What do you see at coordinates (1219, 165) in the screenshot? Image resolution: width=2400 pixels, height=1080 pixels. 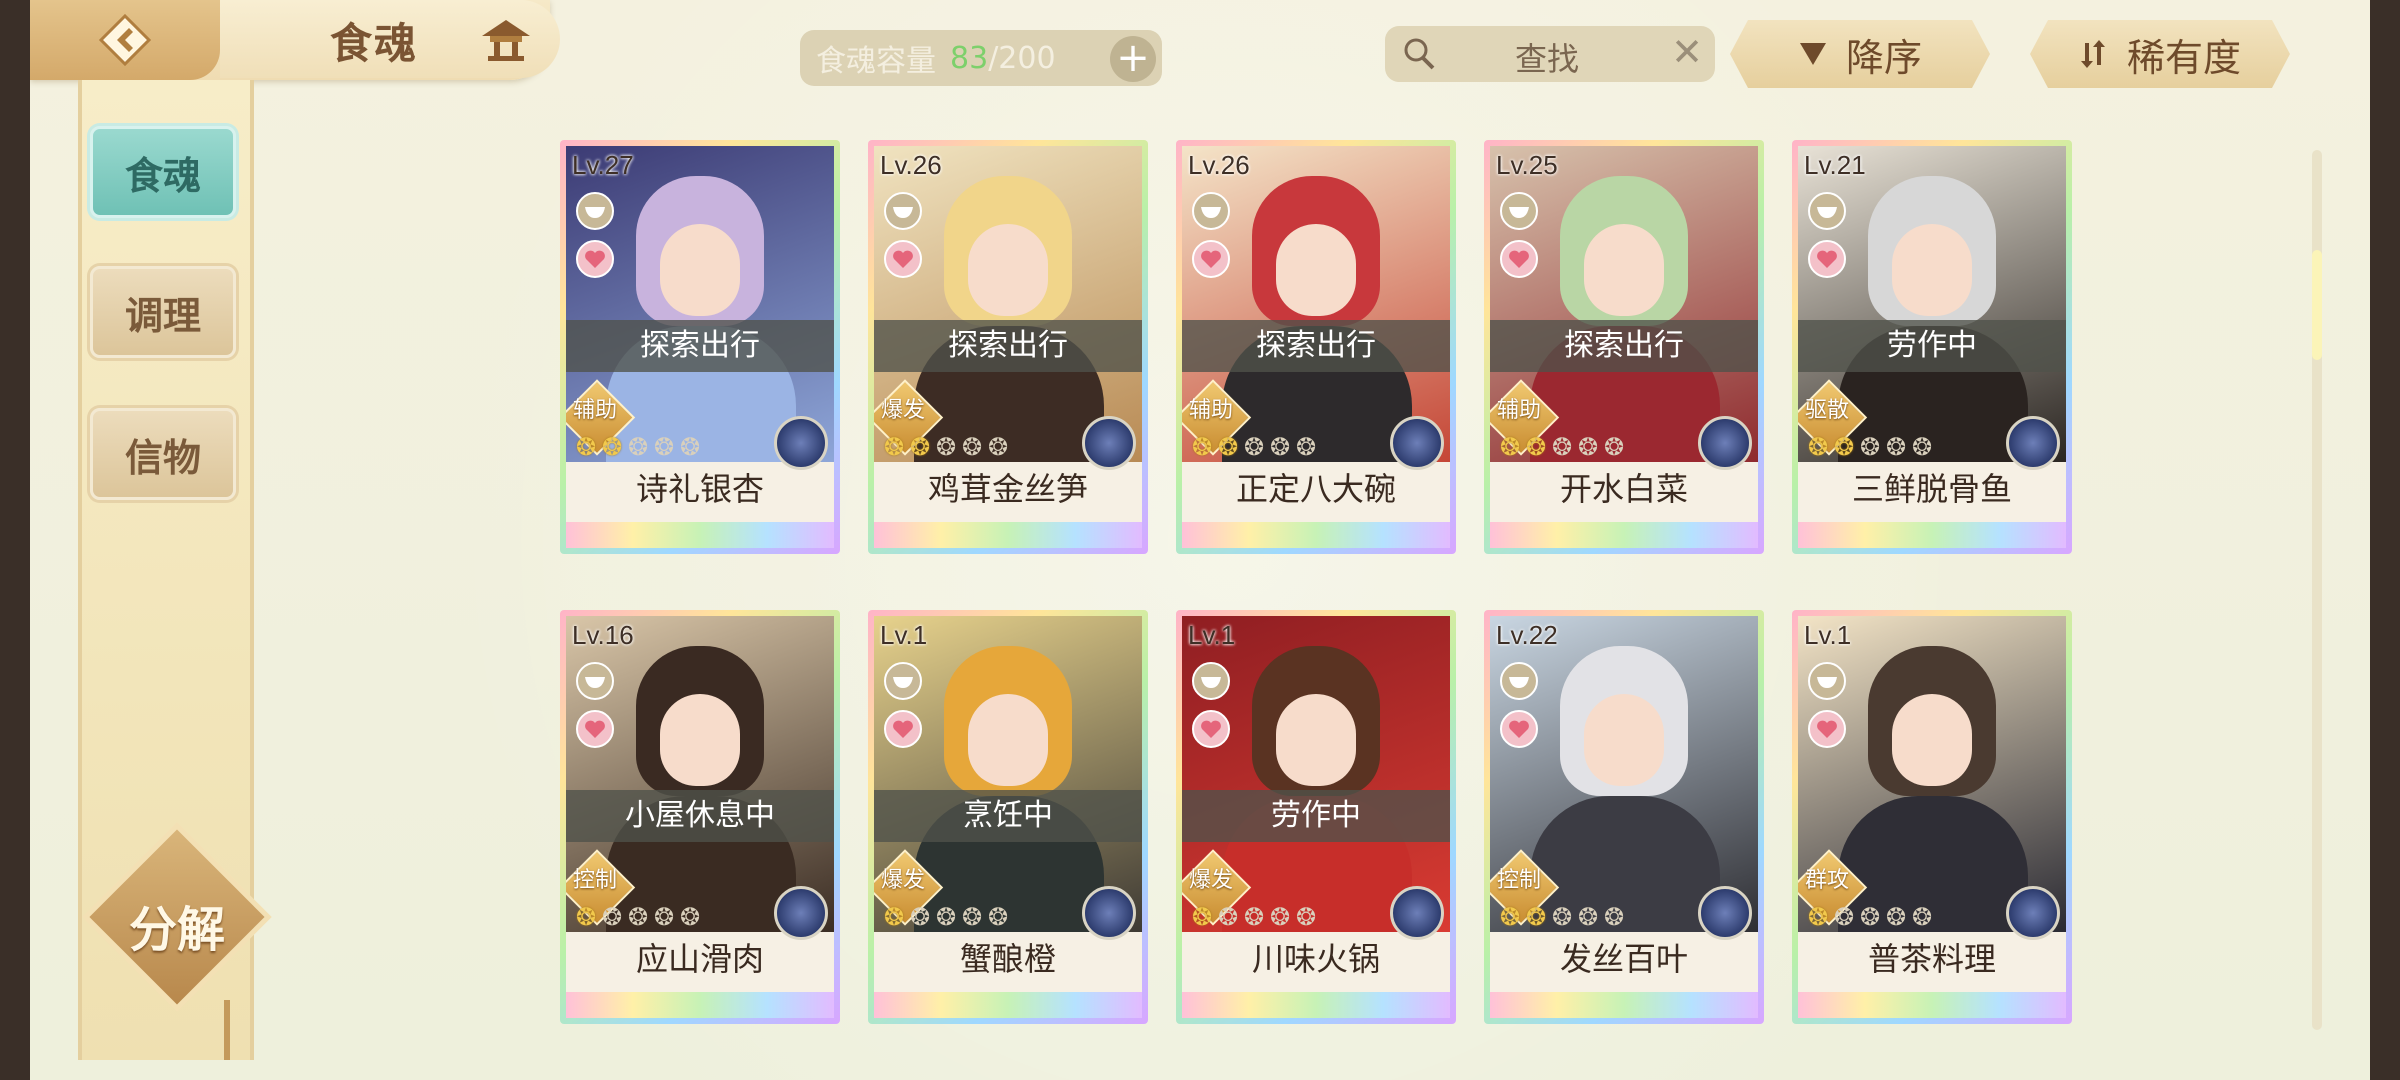 I see `level-label: Lv.26` at bounding box center [1219, 165].